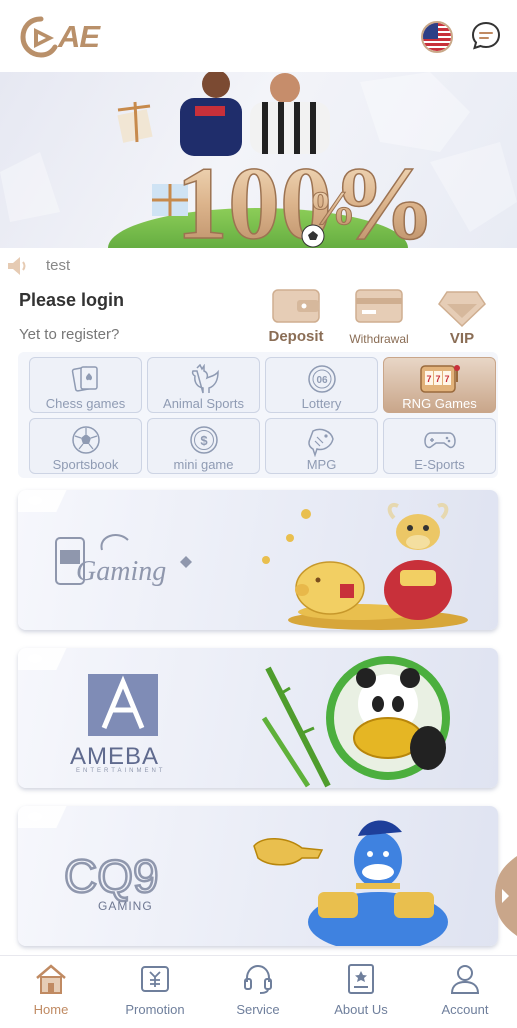 The width and height of the screenshot is (517, 1028). What do you see at coordinates (69, 334) in the screenshot?
I see `register-link: Yet to register?` at bounding box center [69, 334].